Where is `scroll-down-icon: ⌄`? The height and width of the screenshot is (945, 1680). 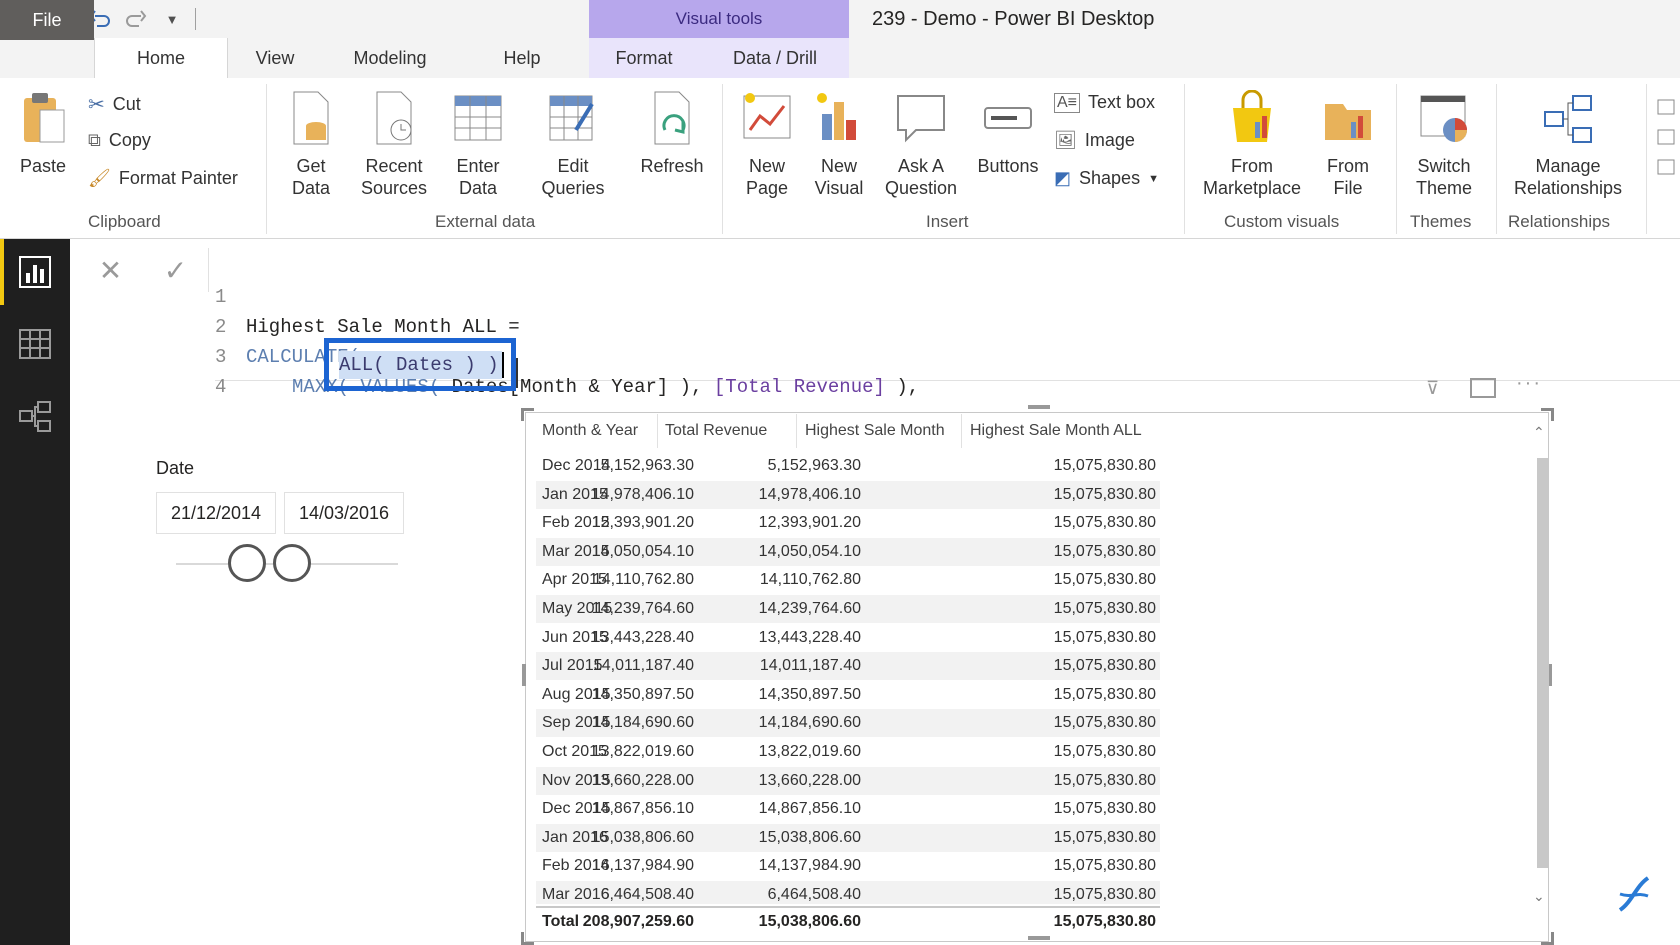 scroll-down-icon: ⌄ is located at coordinates (1539, 896).